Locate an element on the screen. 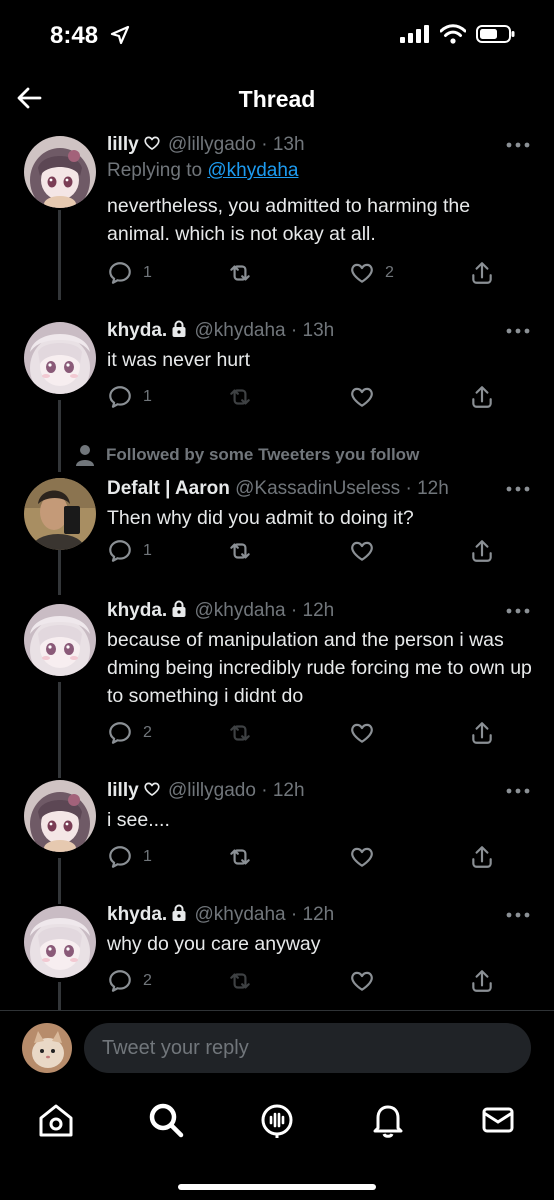 Image resolution: width=554 pixels, height=1200 pixels. reply-count: 2 is located at coordinates (147, 980).